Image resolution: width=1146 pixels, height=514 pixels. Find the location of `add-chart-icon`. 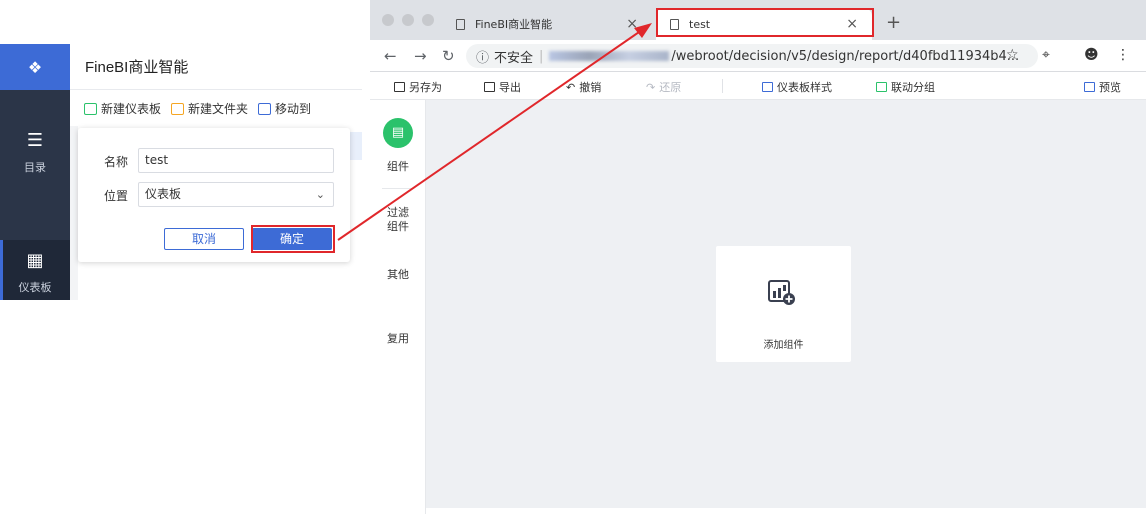

add-chart-icon is located at coordinates (781, 292).